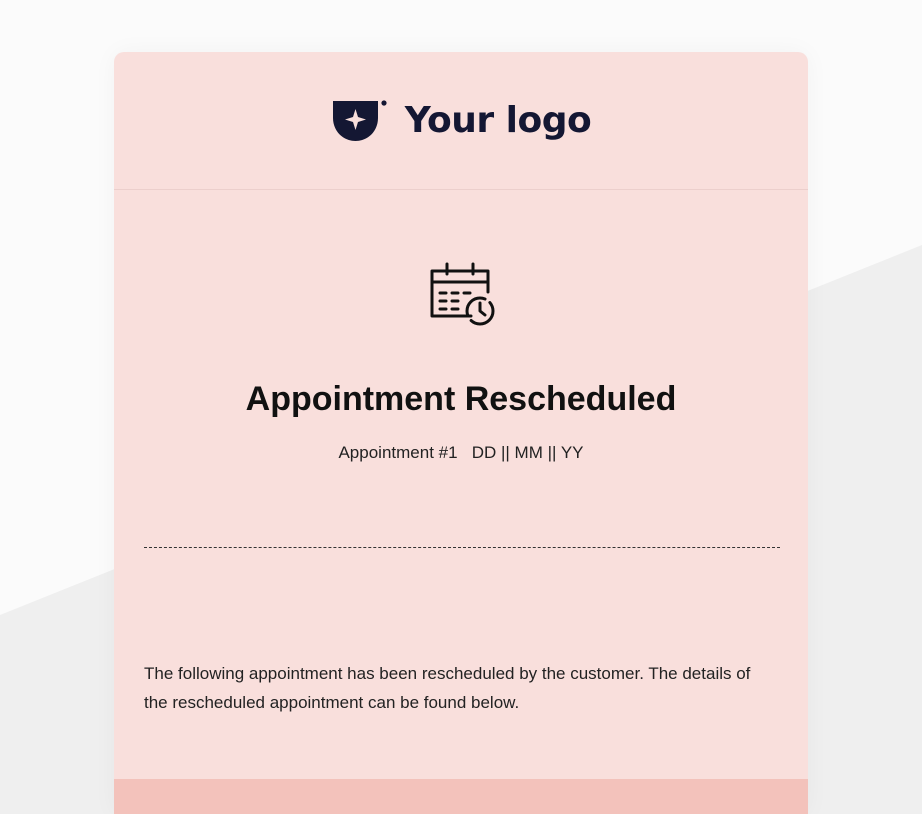 The height and width of the screenshot is (814, 922). Describe the element at coordinates (461, 796) in the screenshot. I see `details-section-band` at that location.